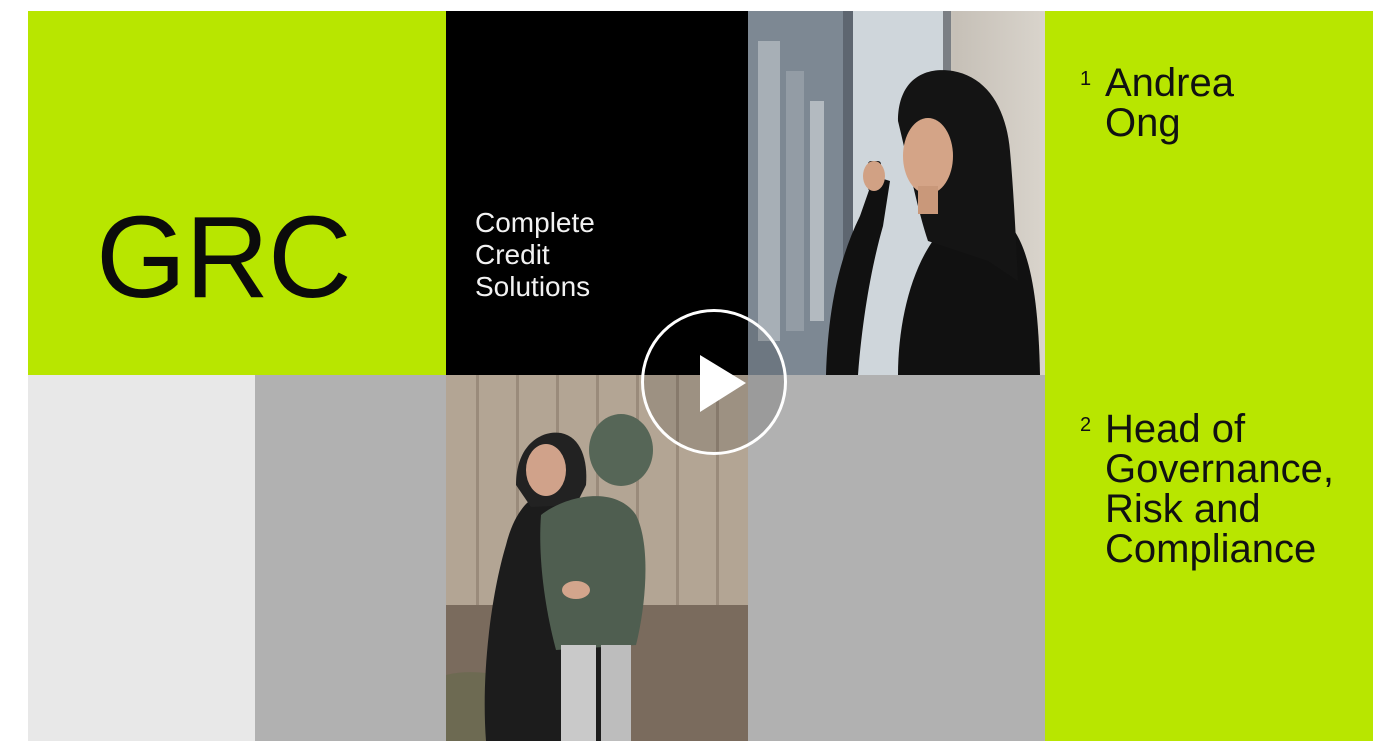  Describe the element at coordinates (350, 558) in the screenshot. I see `gray-panel-left` at that location.